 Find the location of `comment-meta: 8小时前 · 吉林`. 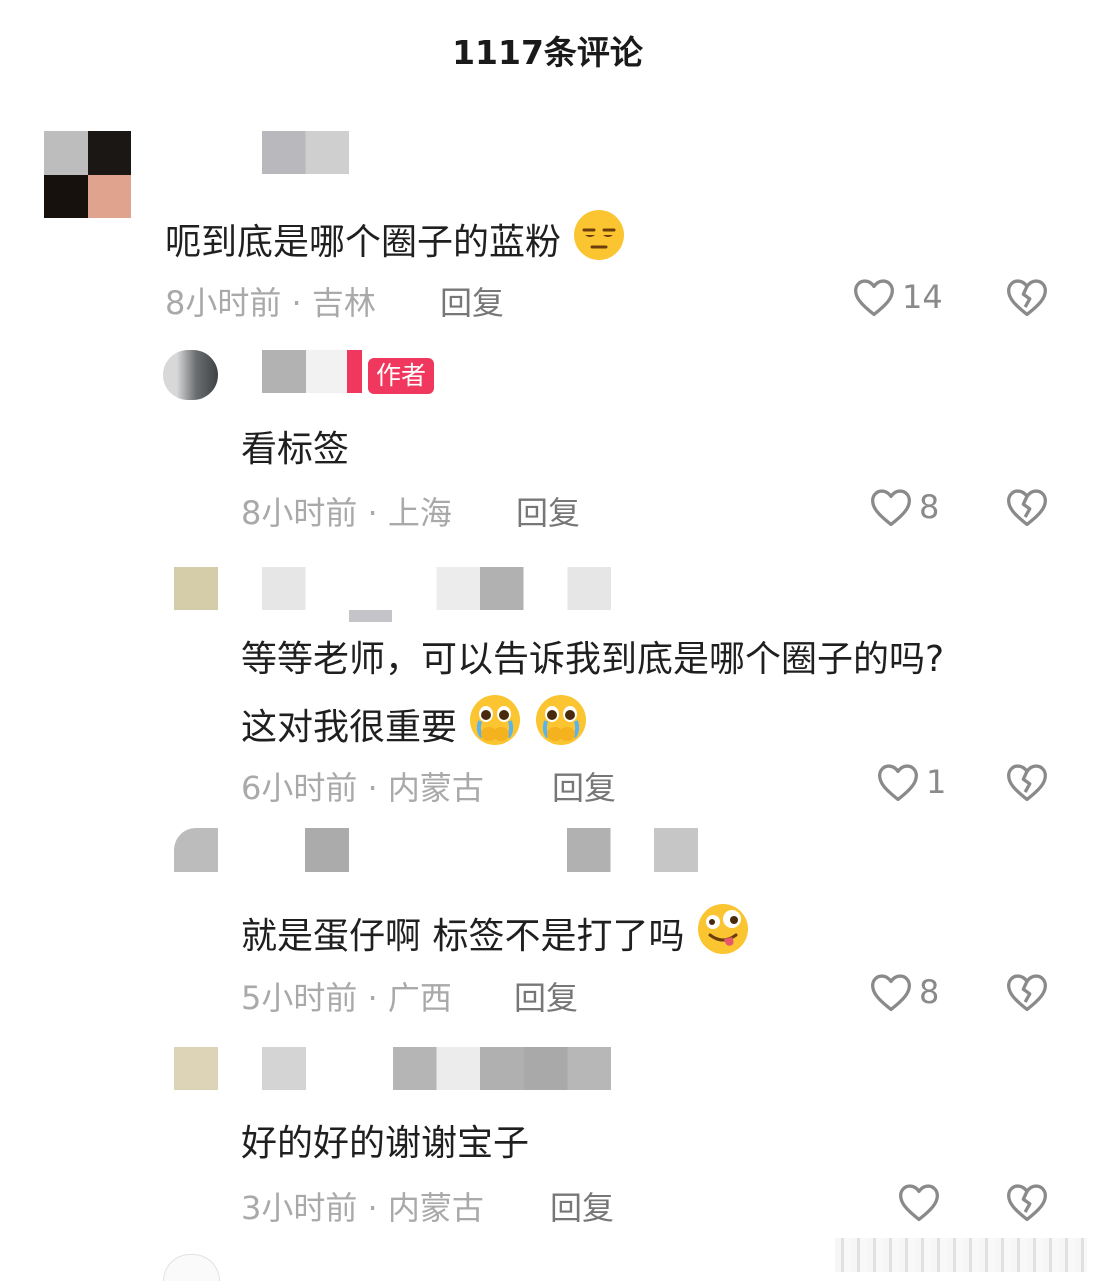

comment-meta: 8小时前 · 吉林 is located at coordinates (270, 301).